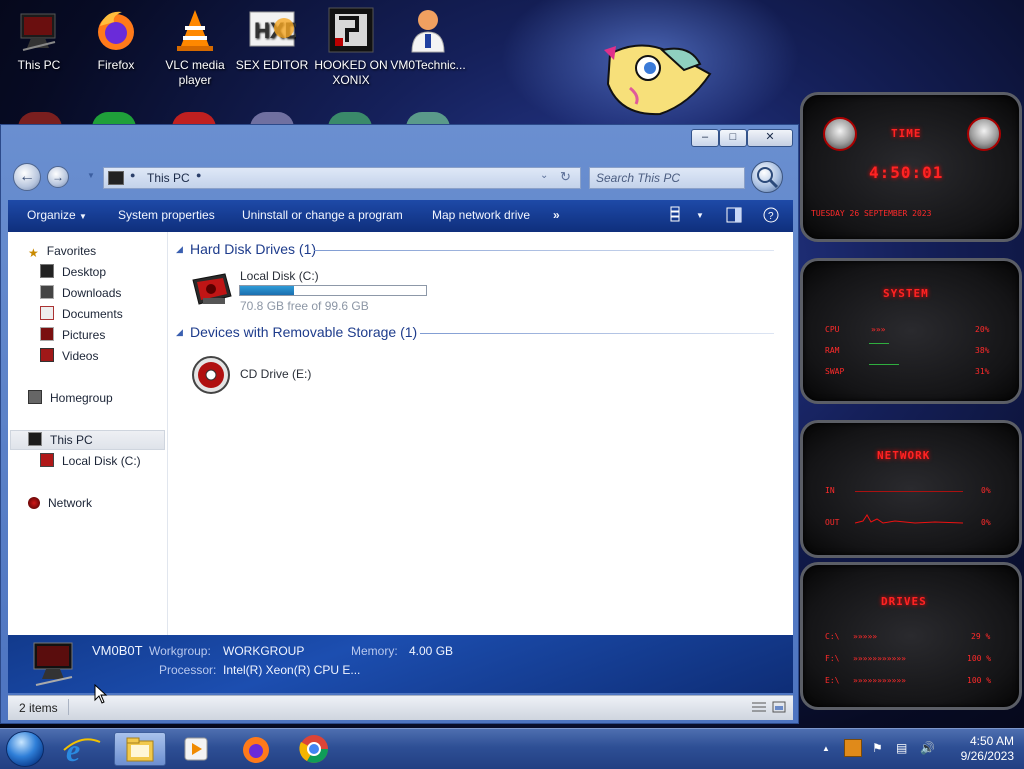 The image size is (1024, 769). Describe the element at coordinates (81, 398) in the screenshot. I see `nav-label: Homegroup` at that location.